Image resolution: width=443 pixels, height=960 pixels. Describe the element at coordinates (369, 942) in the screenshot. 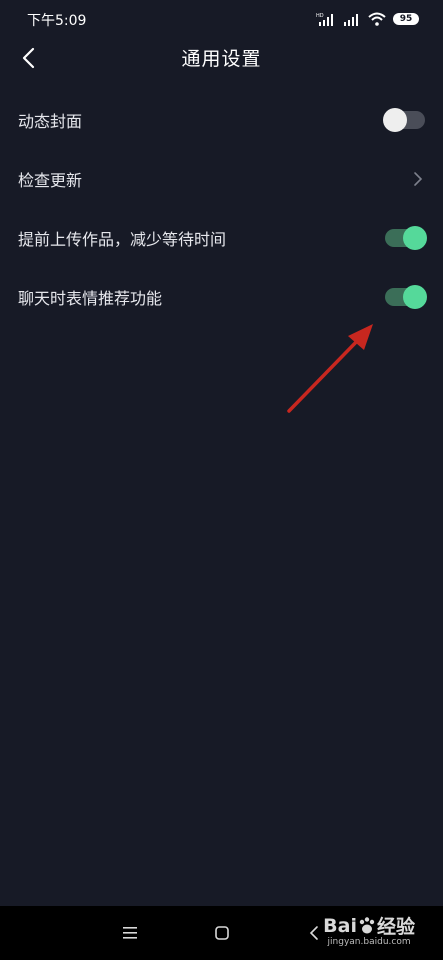

I see `watermark-url: jingyan.baidu.com` at that location.